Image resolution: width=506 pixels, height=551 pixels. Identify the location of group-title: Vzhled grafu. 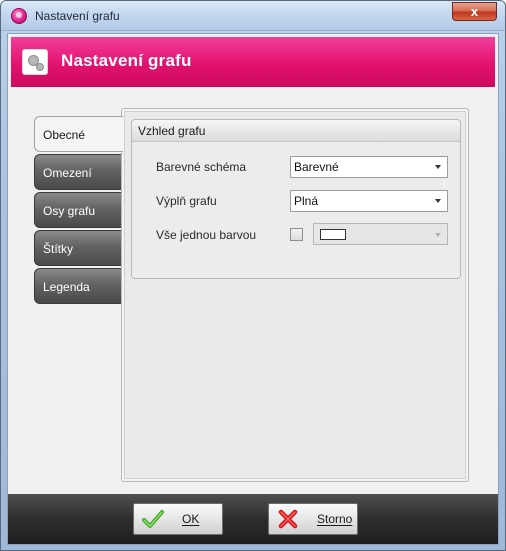
(296, 131).